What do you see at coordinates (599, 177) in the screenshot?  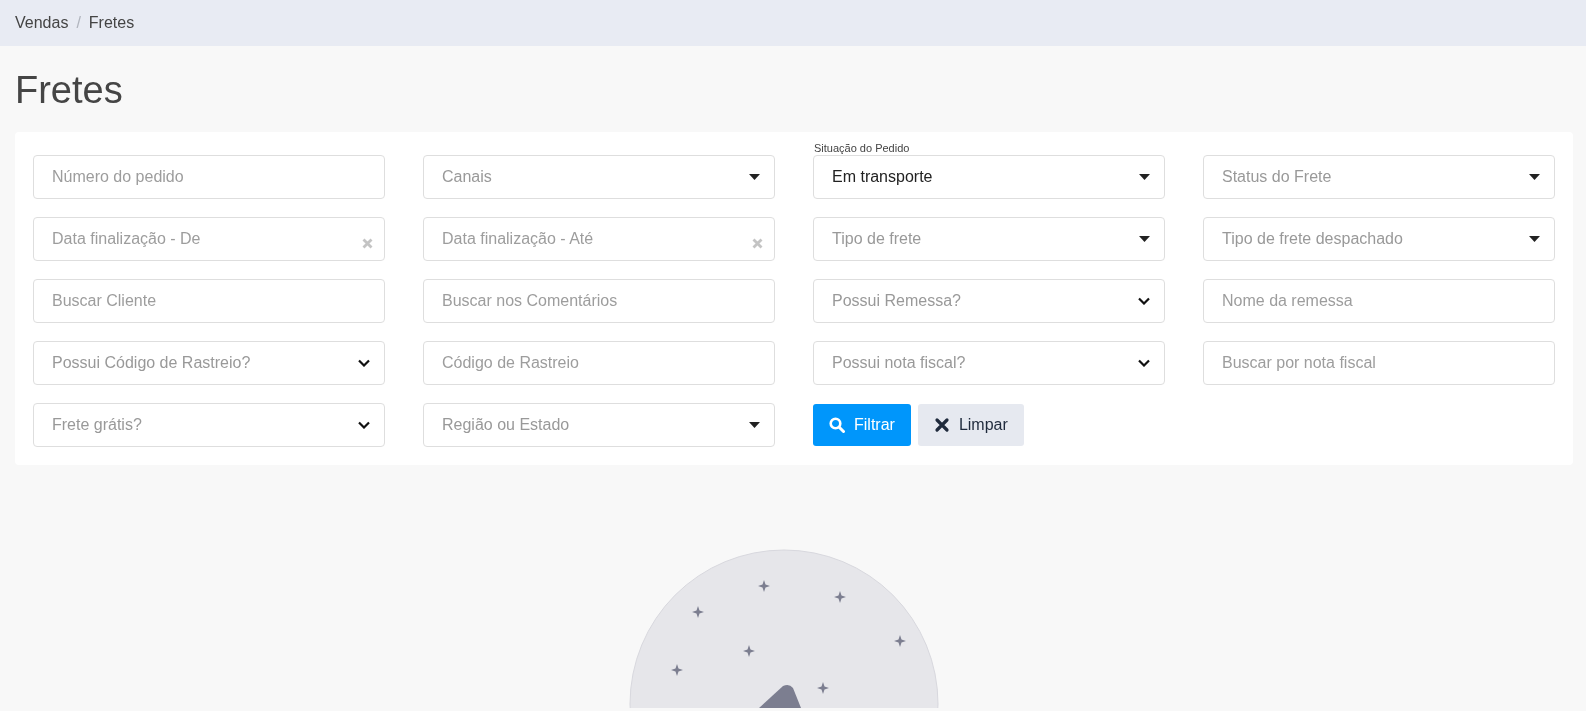 I see `dropdown: Canais` at bounding box center [599, 177].